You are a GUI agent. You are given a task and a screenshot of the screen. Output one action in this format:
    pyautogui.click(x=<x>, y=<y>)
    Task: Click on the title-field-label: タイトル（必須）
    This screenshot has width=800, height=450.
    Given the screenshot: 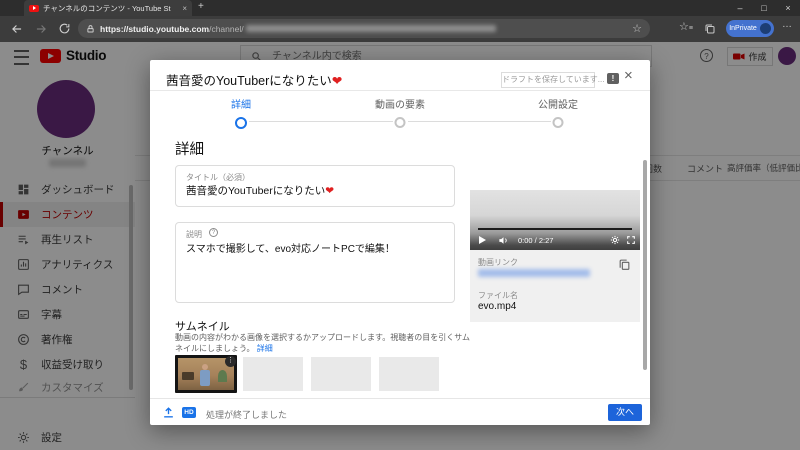 What is the action you would take?
    pyautogui.click(x=218, y=177)
    